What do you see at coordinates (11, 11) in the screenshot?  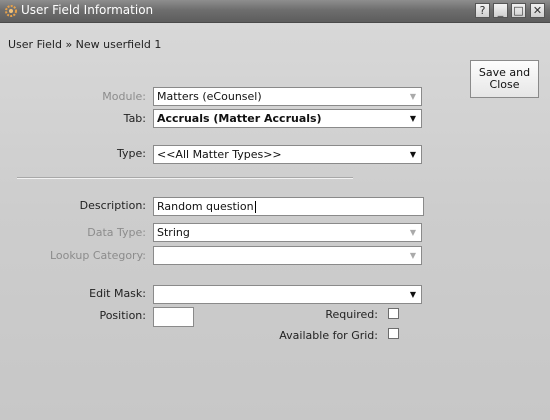 I see `gear-icon` at bounding box center [11, 11].